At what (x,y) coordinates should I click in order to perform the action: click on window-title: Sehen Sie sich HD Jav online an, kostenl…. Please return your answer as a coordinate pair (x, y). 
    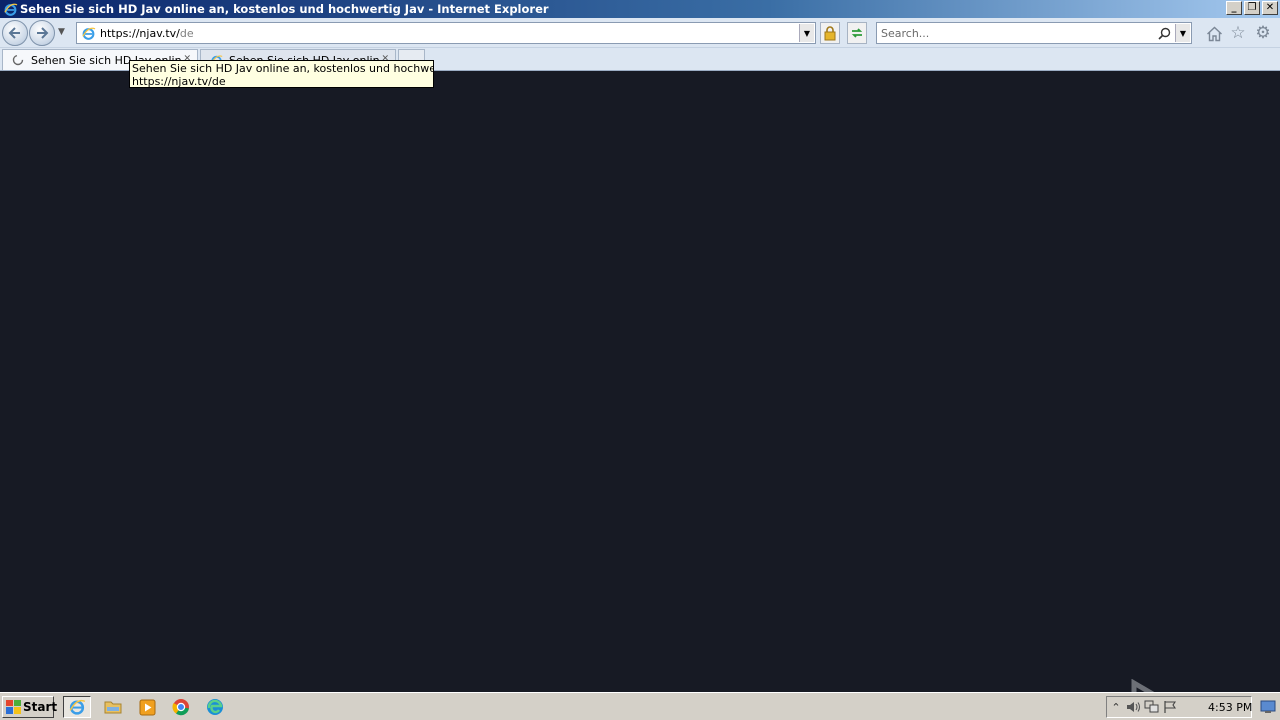
    Looking at the image, I should click on (284, 9).